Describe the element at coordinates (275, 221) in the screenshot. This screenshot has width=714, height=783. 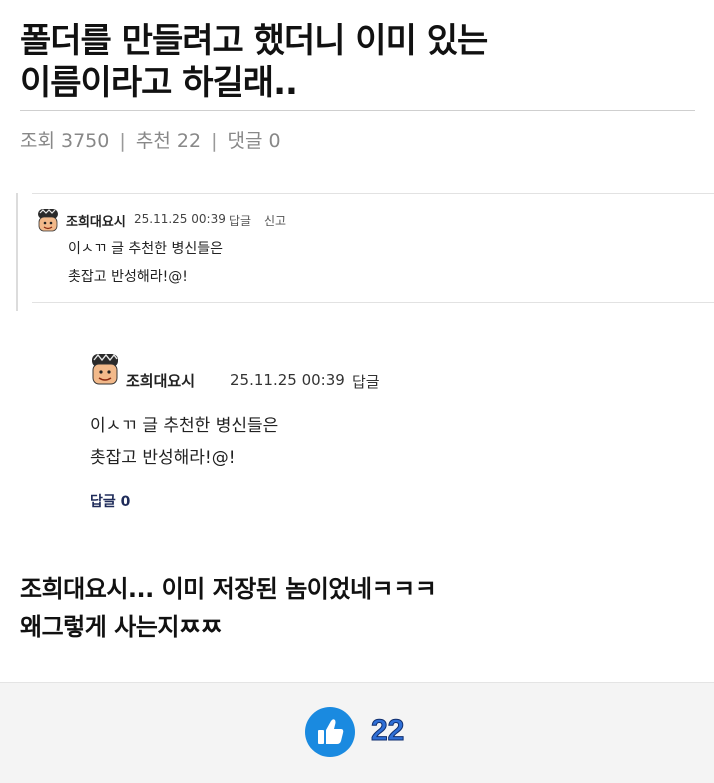
I see `report-link: 신고` at that location.